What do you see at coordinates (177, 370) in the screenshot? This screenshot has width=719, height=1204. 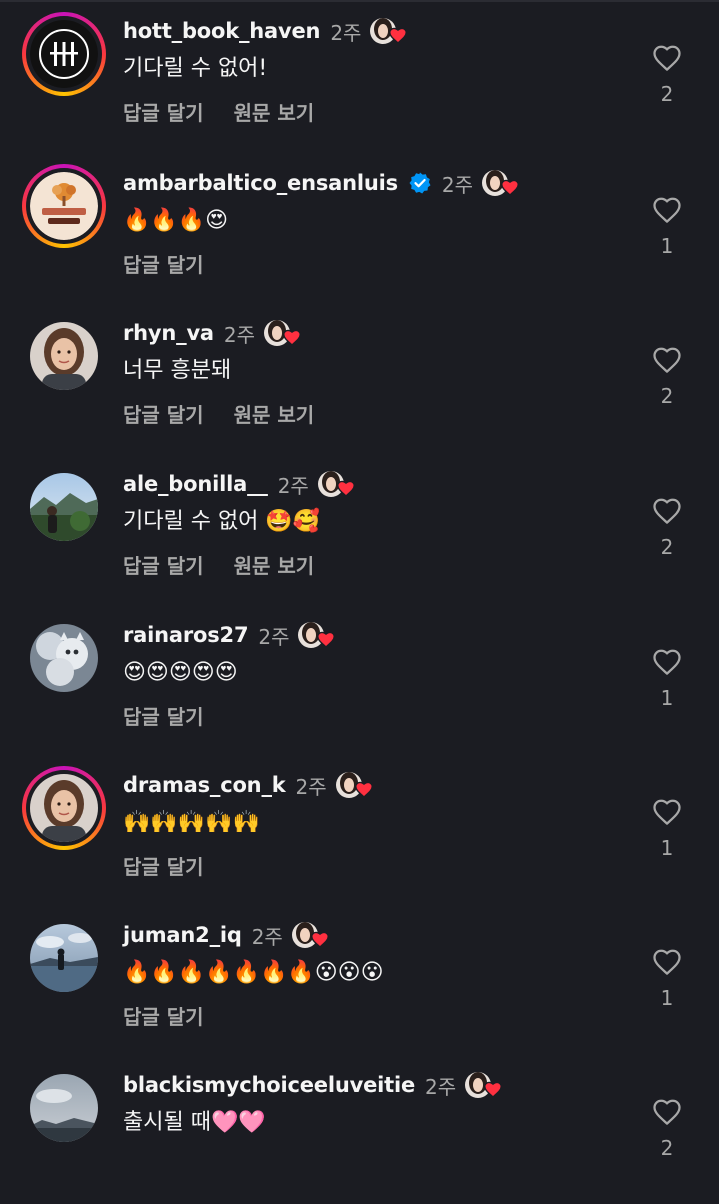 I see `comment-text: 너무 흥분돼` at bounding box center [177, 370].